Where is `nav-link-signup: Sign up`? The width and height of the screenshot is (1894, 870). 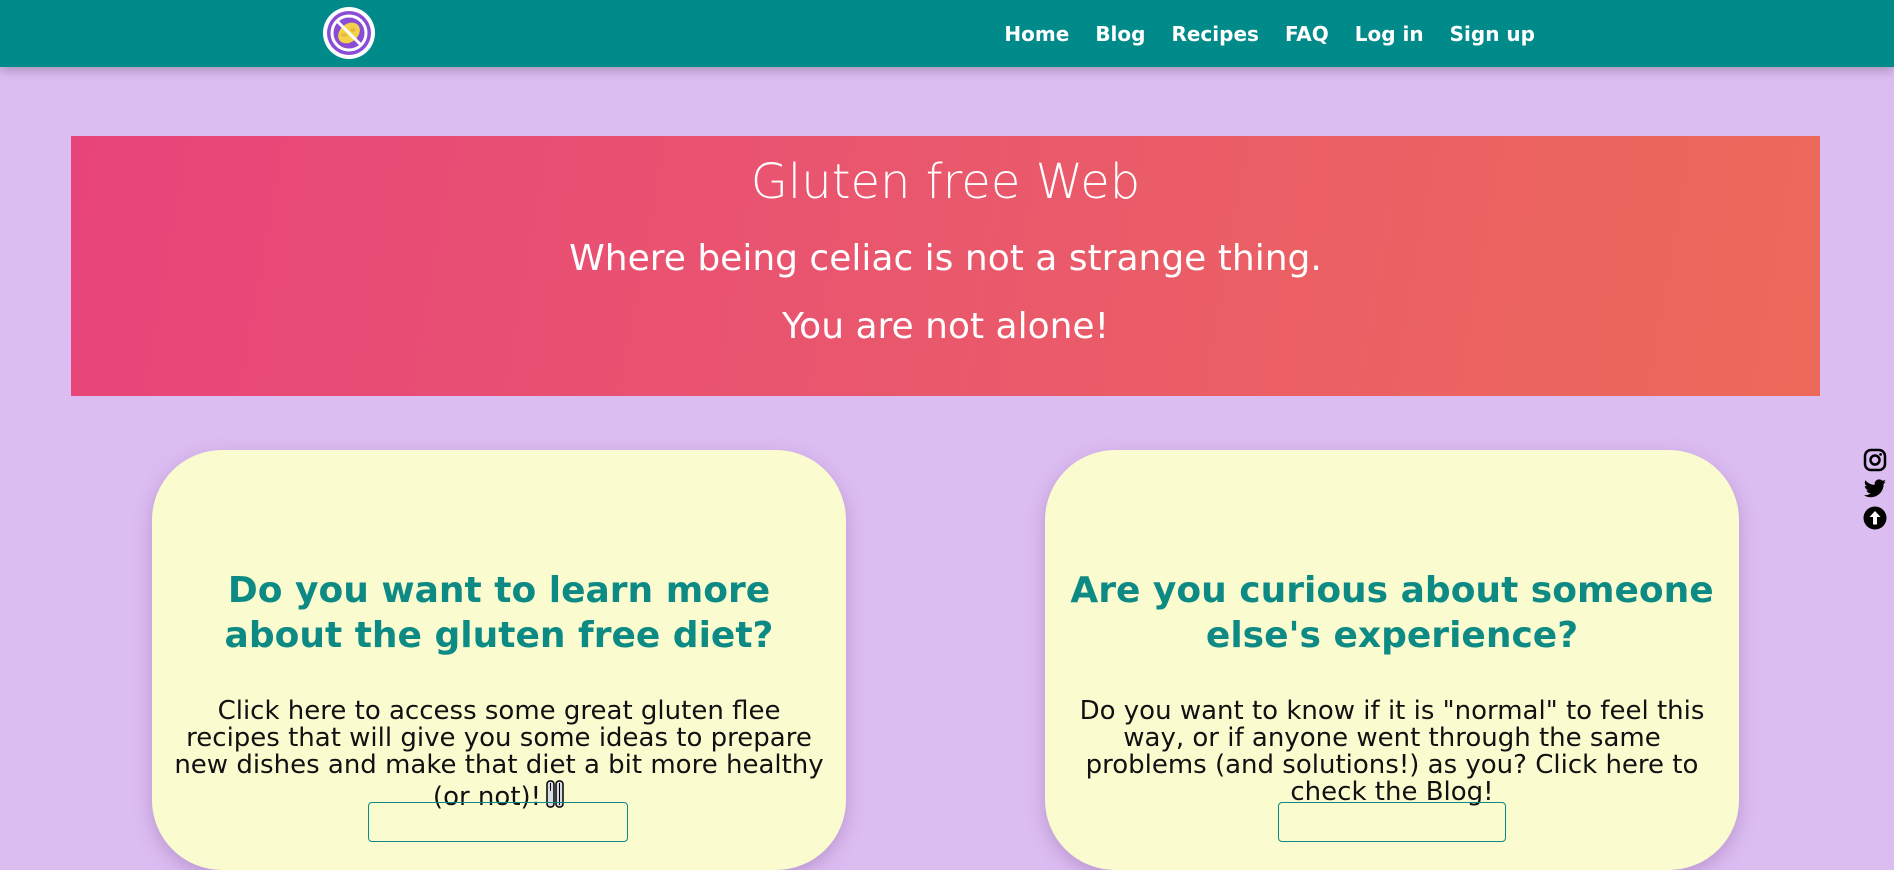 nav-link-signup: Sign up is located at coordinates (1492, 34).